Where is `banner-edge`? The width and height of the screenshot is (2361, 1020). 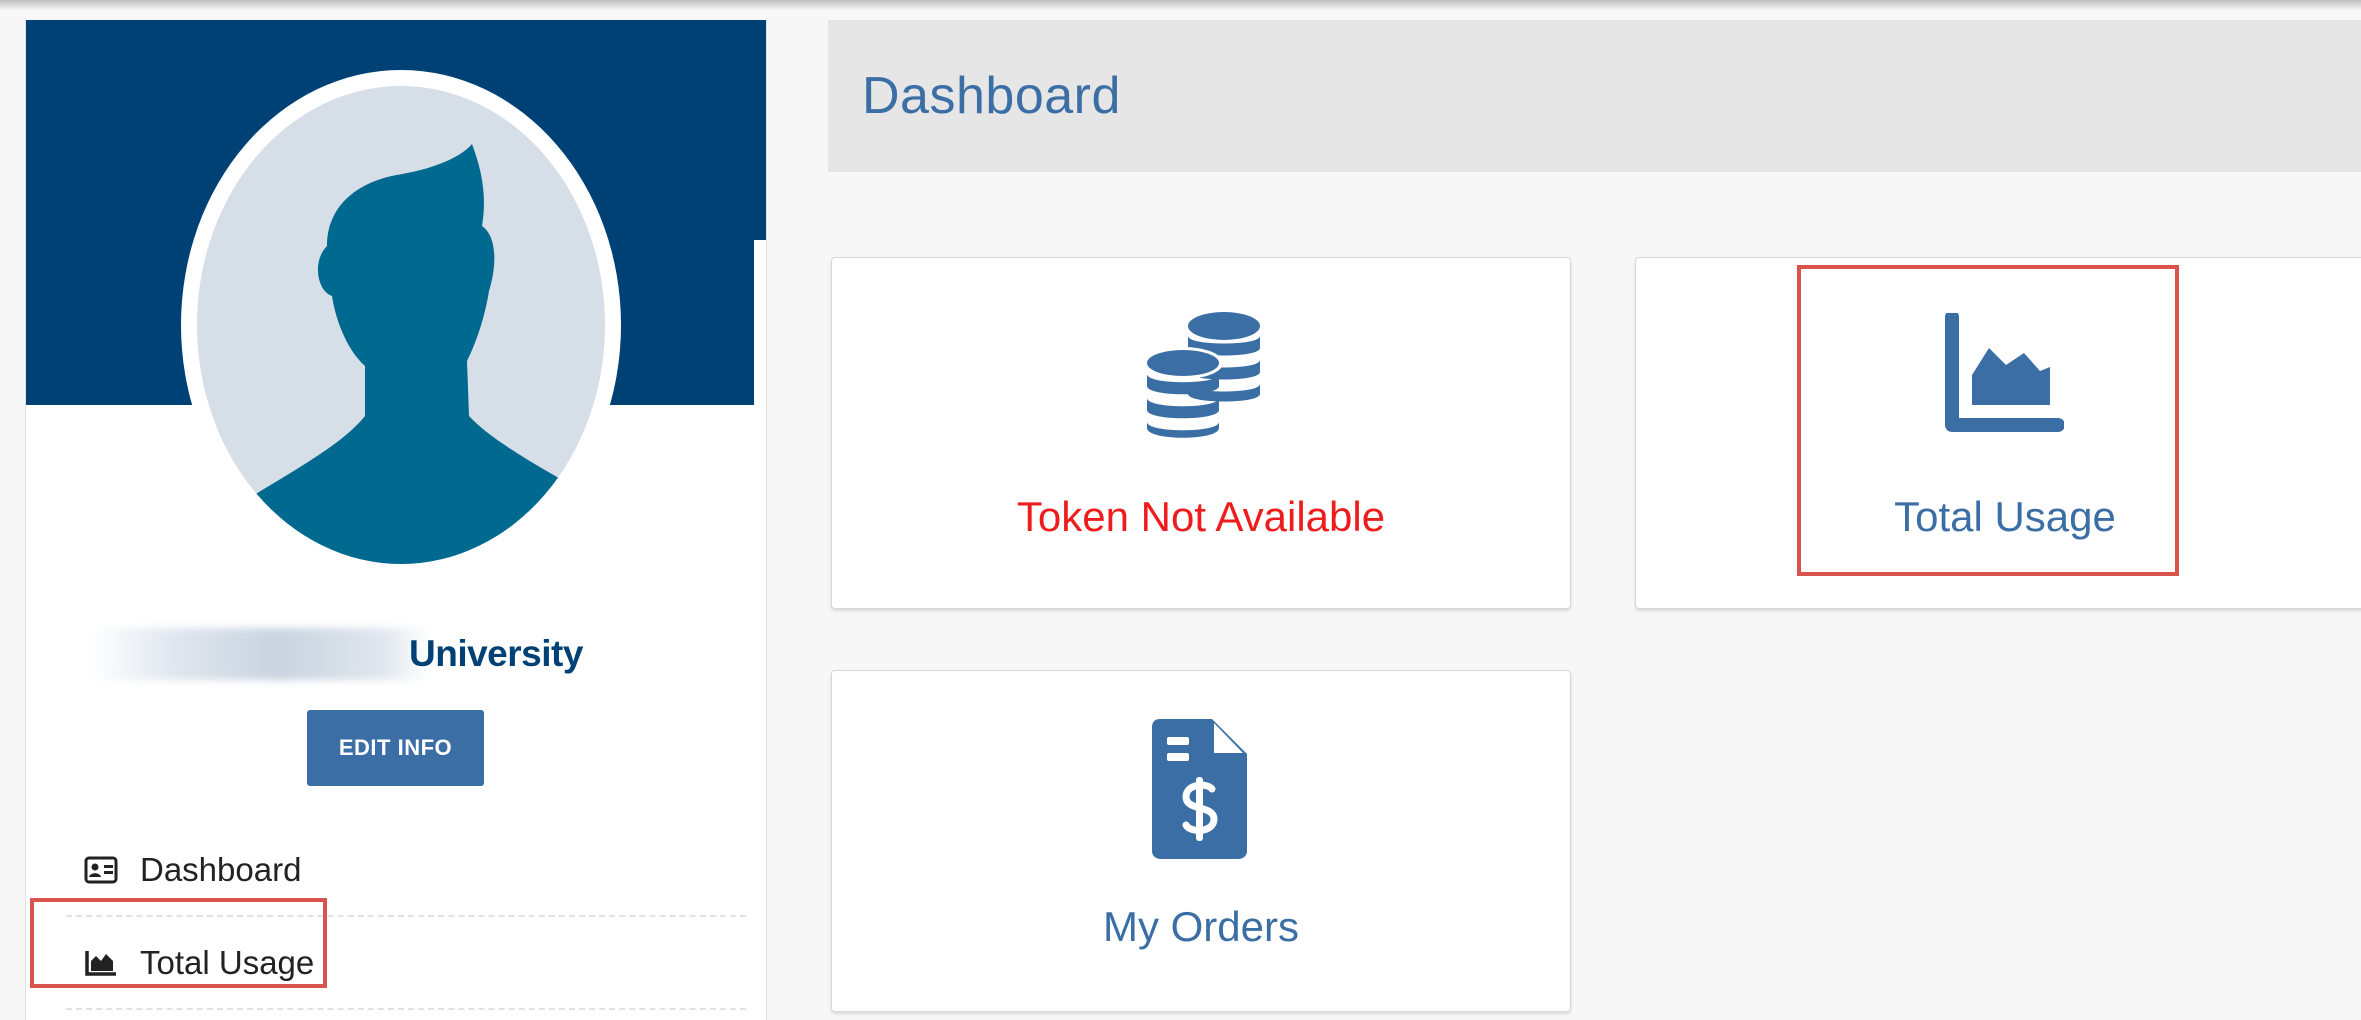
banner-edge is located at coordinates (760, 340).